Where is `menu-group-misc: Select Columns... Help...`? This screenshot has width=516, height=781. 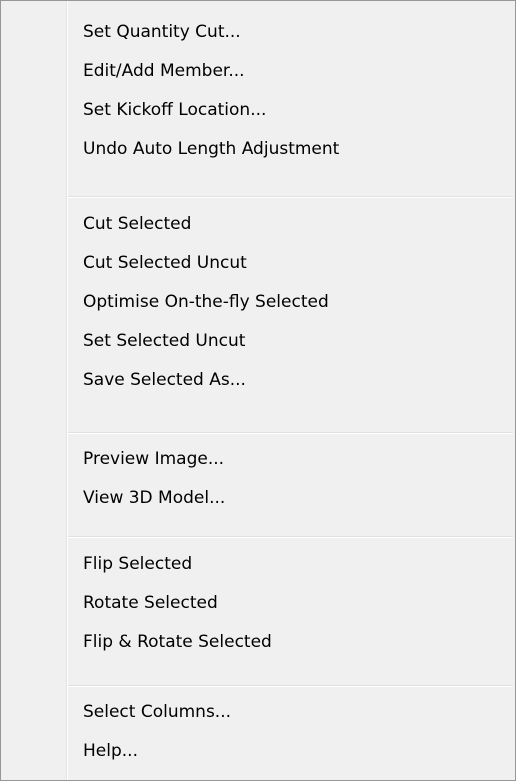 menu-group-misc: Select Columns... Help... is located at coordinates (258, 732).